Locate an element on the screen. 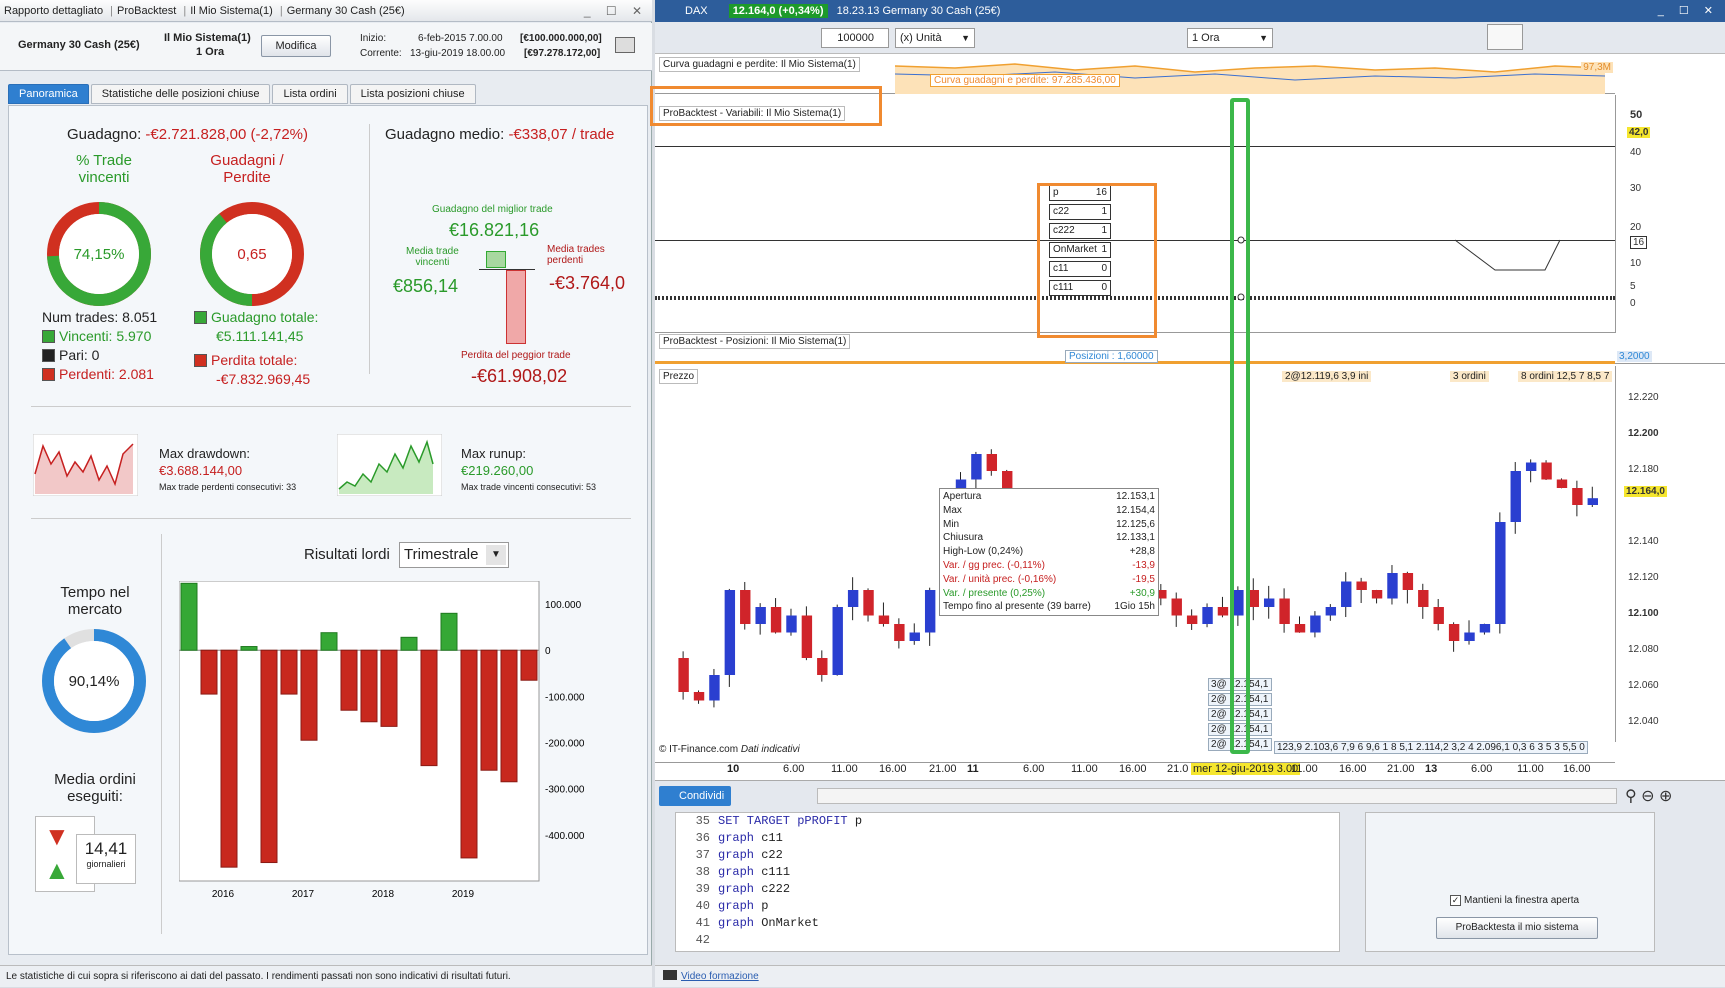  variables-axis: 50 40 30 20 16 10 5 0 42,0 is located at coordinates (1670, 214).